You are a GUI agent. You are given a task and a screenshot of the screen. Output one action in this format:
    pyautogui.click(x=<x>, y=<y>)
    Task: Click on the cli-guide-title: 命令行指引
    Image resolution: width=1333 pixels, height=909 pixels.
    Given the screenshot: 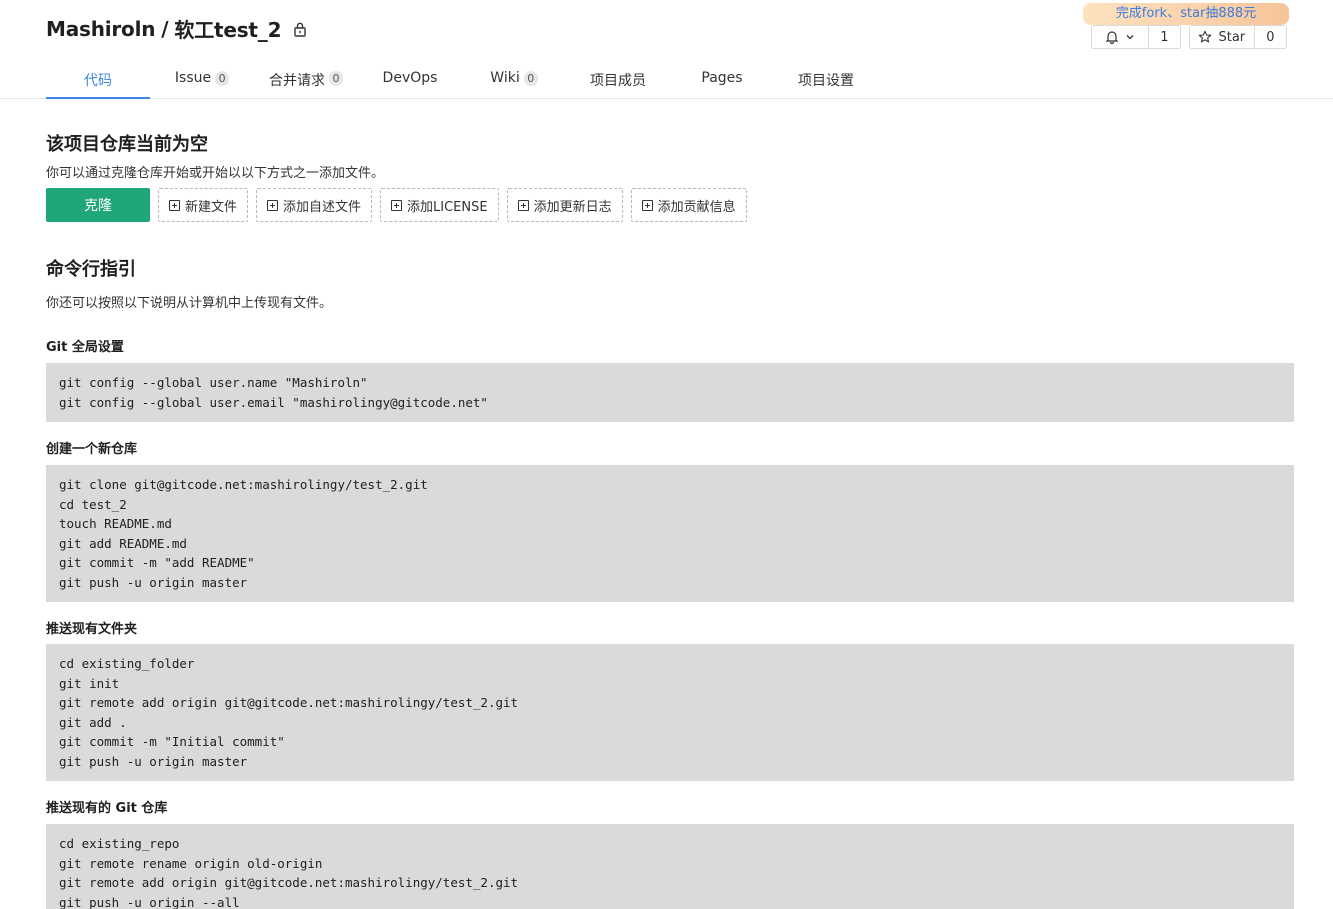 What is the action you would take?
    pyautogui.click(x=91, y=269)
    